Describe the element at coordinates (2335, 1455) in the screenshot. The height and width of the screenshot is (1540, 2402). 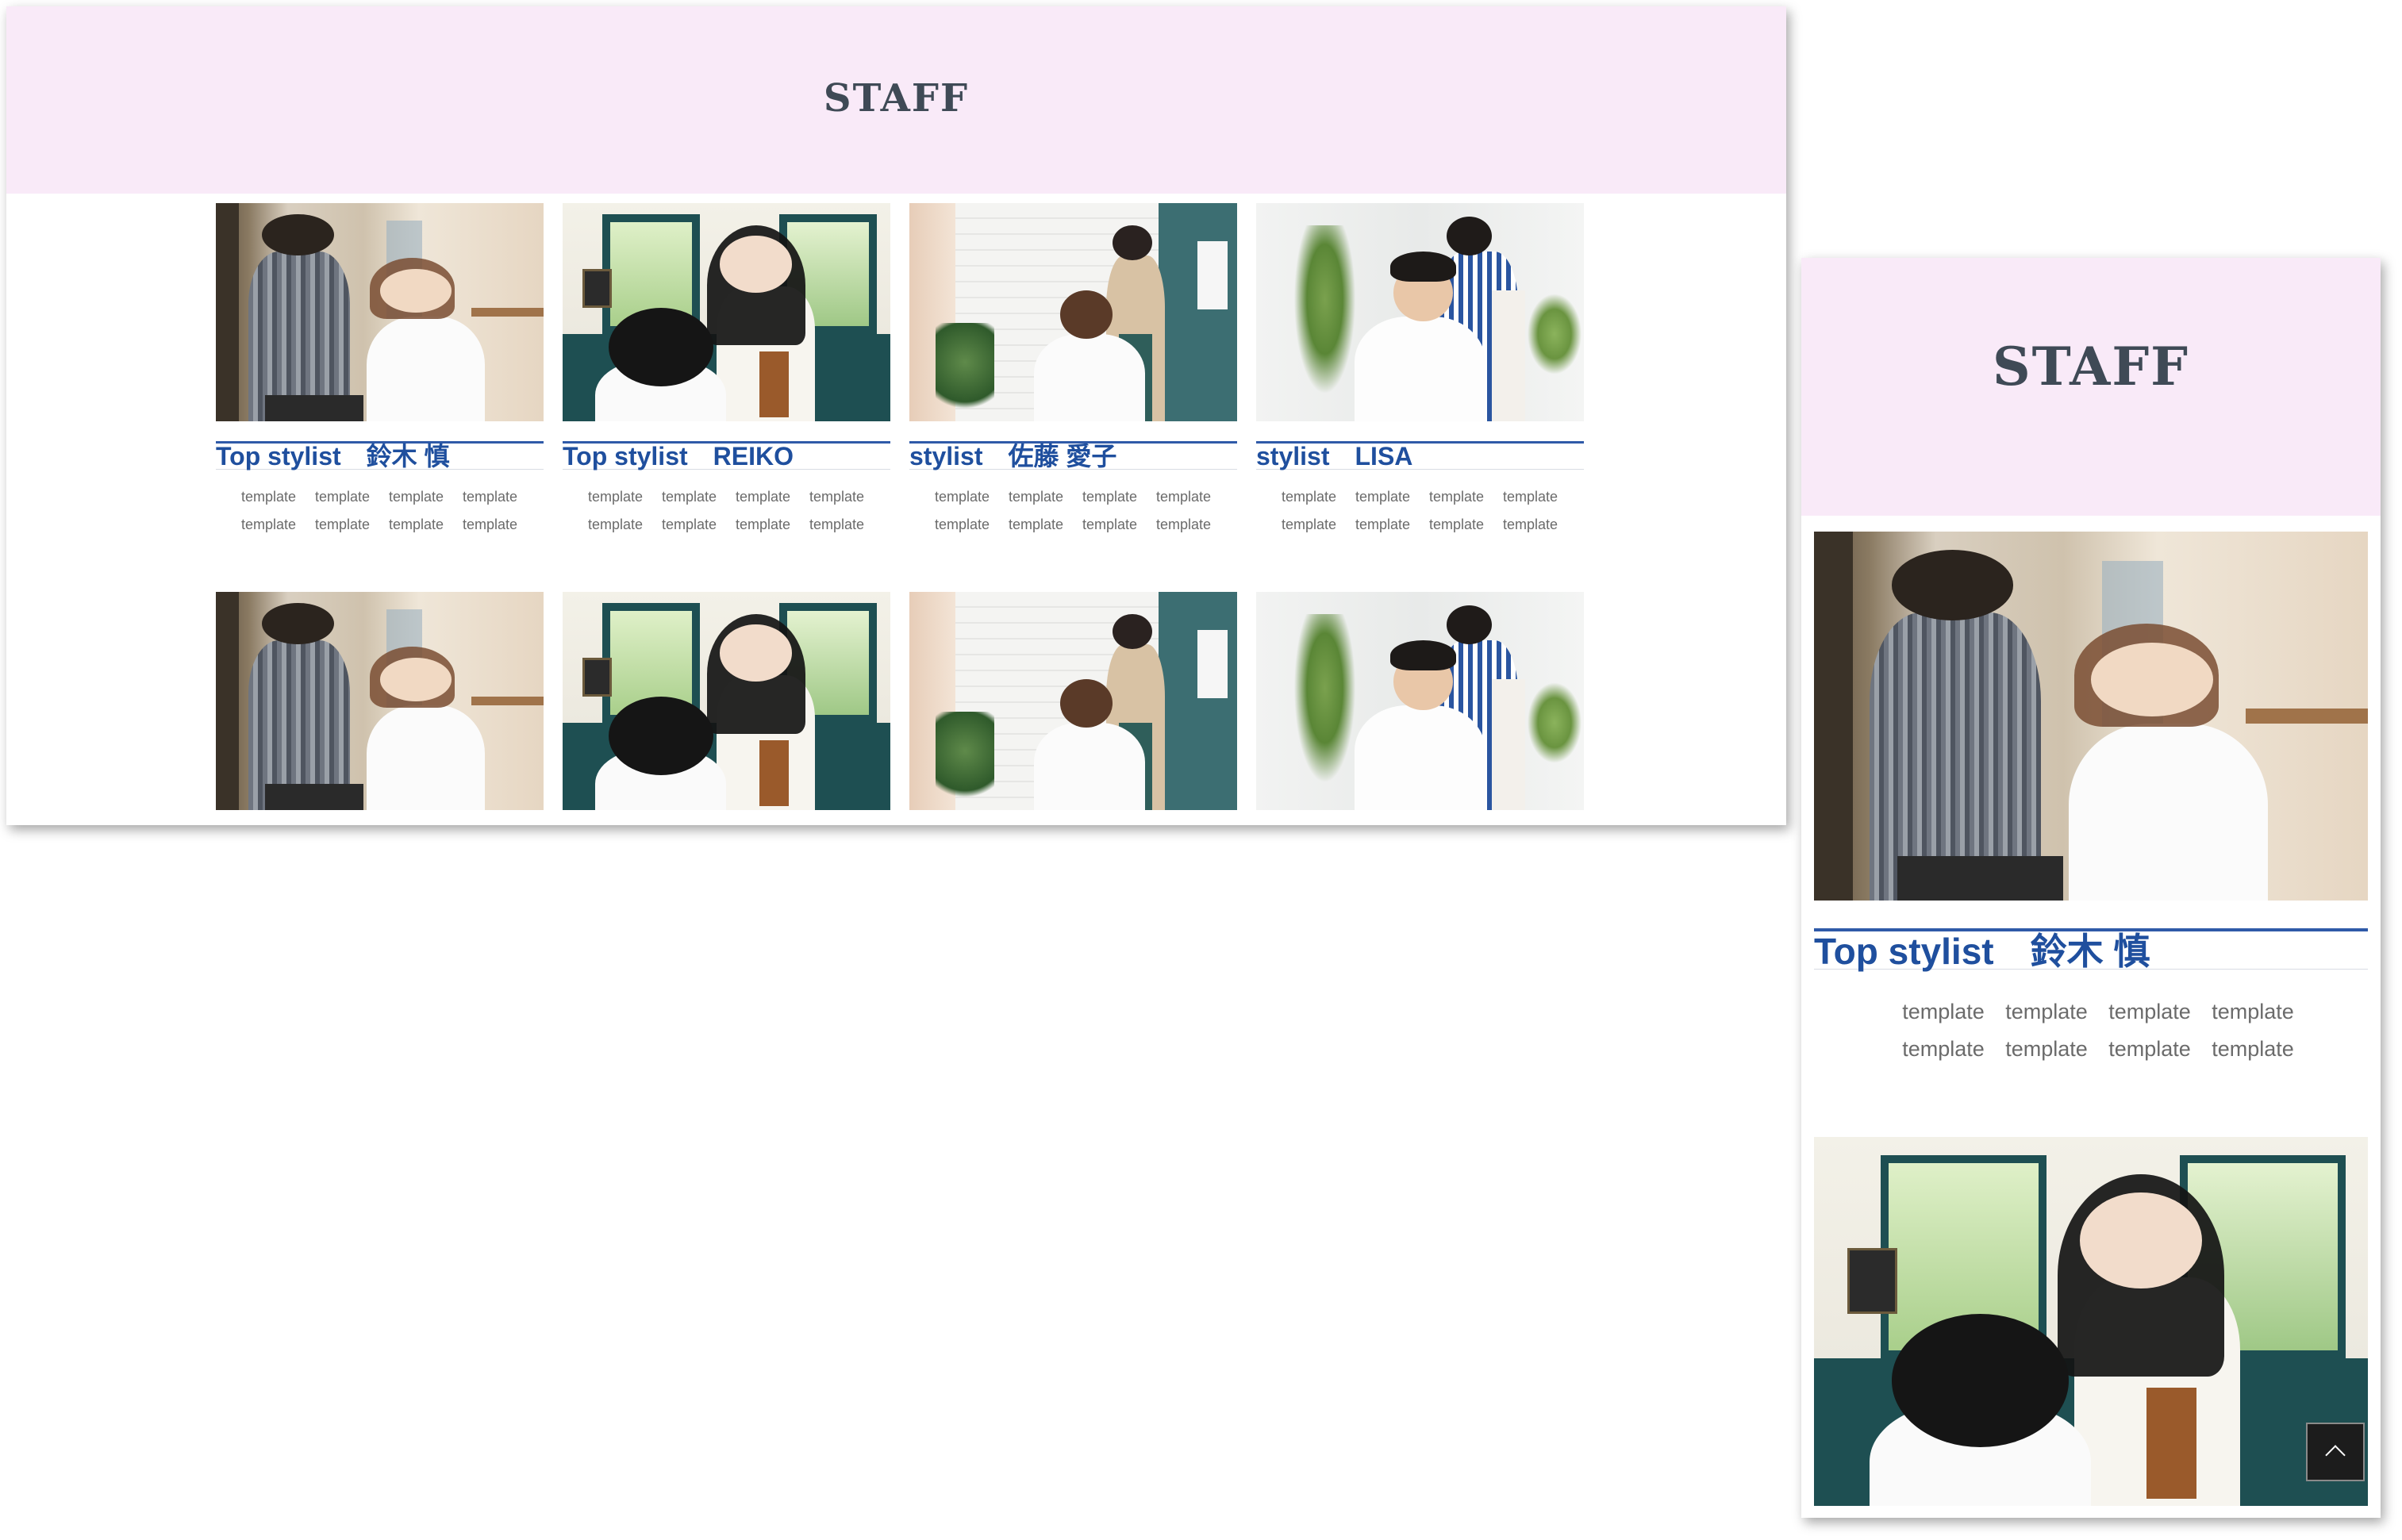
I see `chevron-up-icon` at that location.